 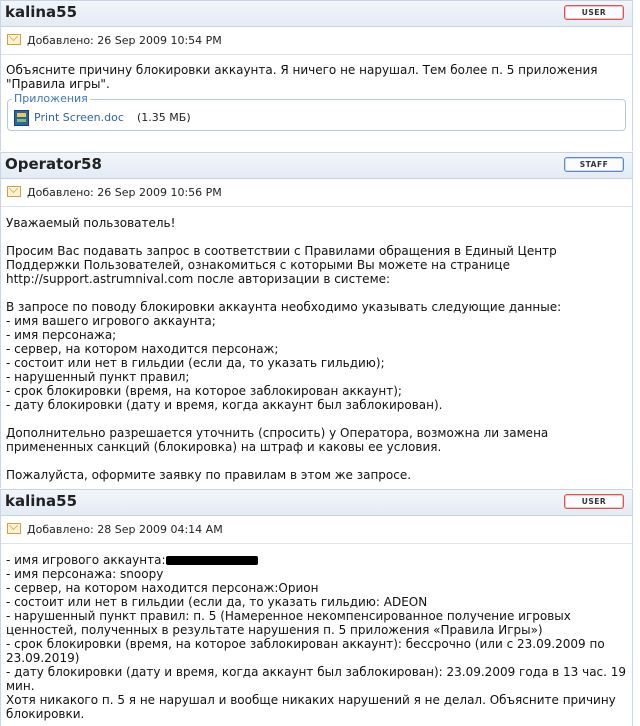 What do you see at coordinates (316, 111) in the screenshot?
I see `attachments-box: Приложения Print Screen.doc (1.35 МБ)` at bounding box center [316, 111].